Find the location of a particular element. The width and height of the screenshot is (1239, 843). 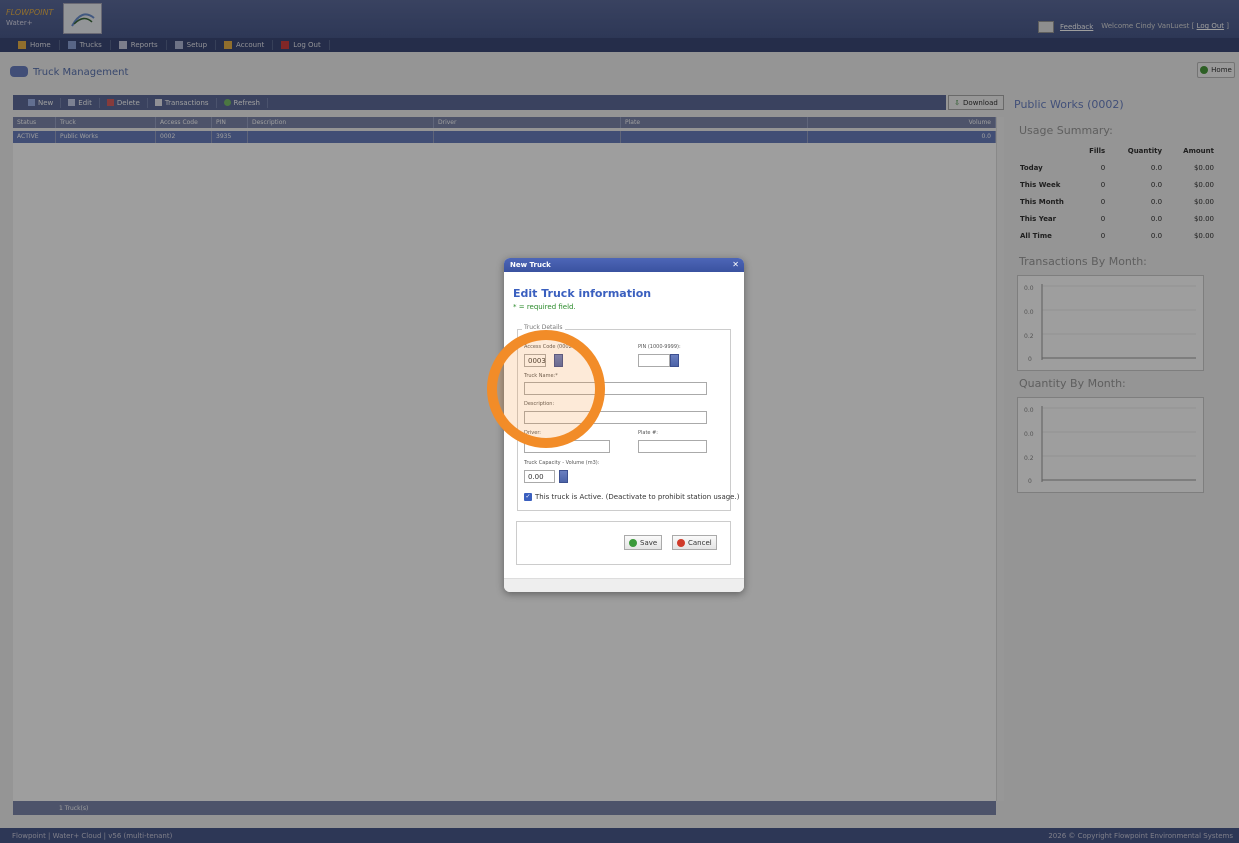

truck-name-label: Truck Name:* is located at coordinates (541, 376).